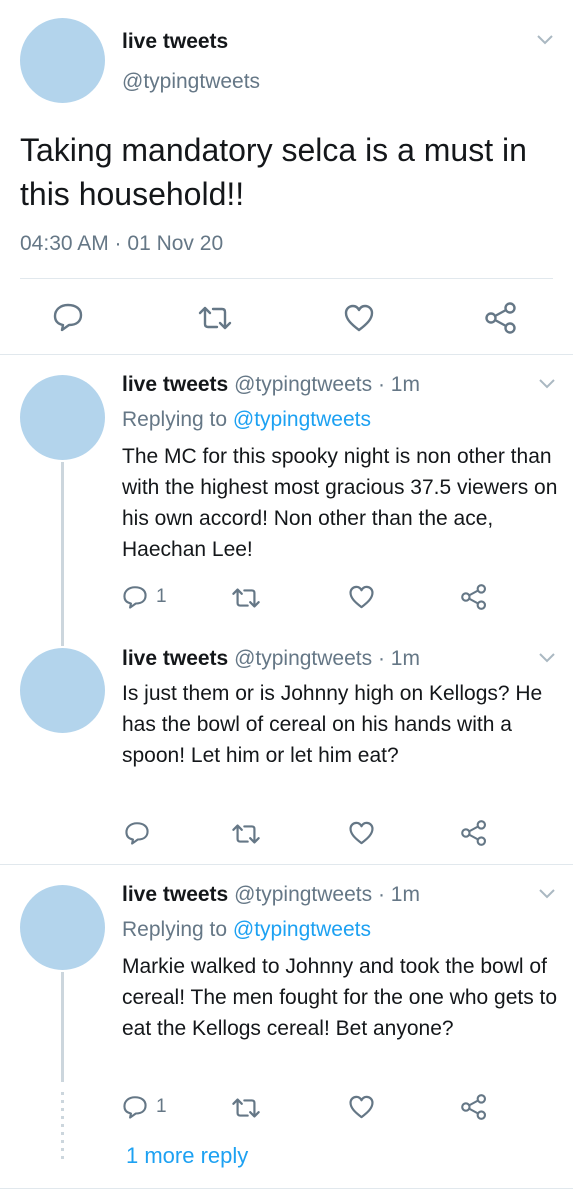  I want to click on more-replies-link: 1 more reply, so click(187, 1156).